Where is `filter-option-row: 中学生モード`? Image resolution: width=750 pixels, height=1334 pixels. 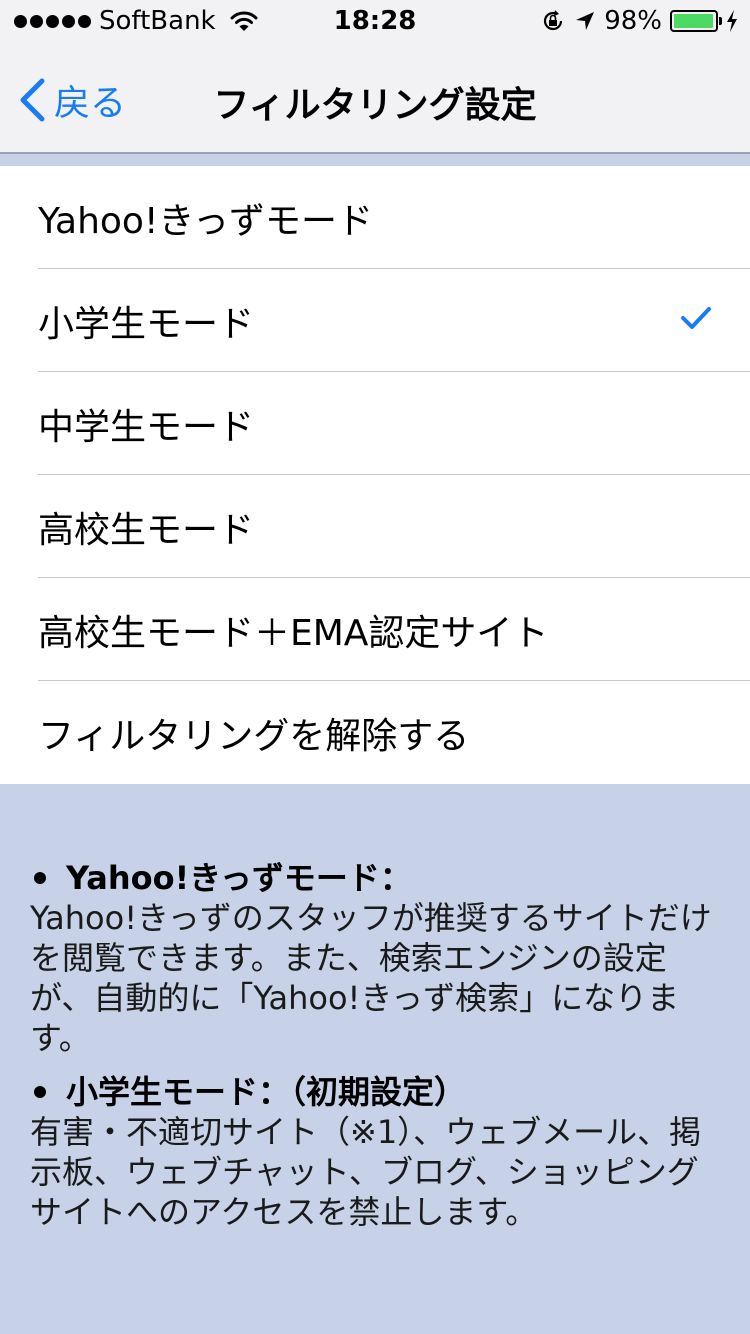 filter-option-row: 中学生モード is located at coordinates (375, 423).